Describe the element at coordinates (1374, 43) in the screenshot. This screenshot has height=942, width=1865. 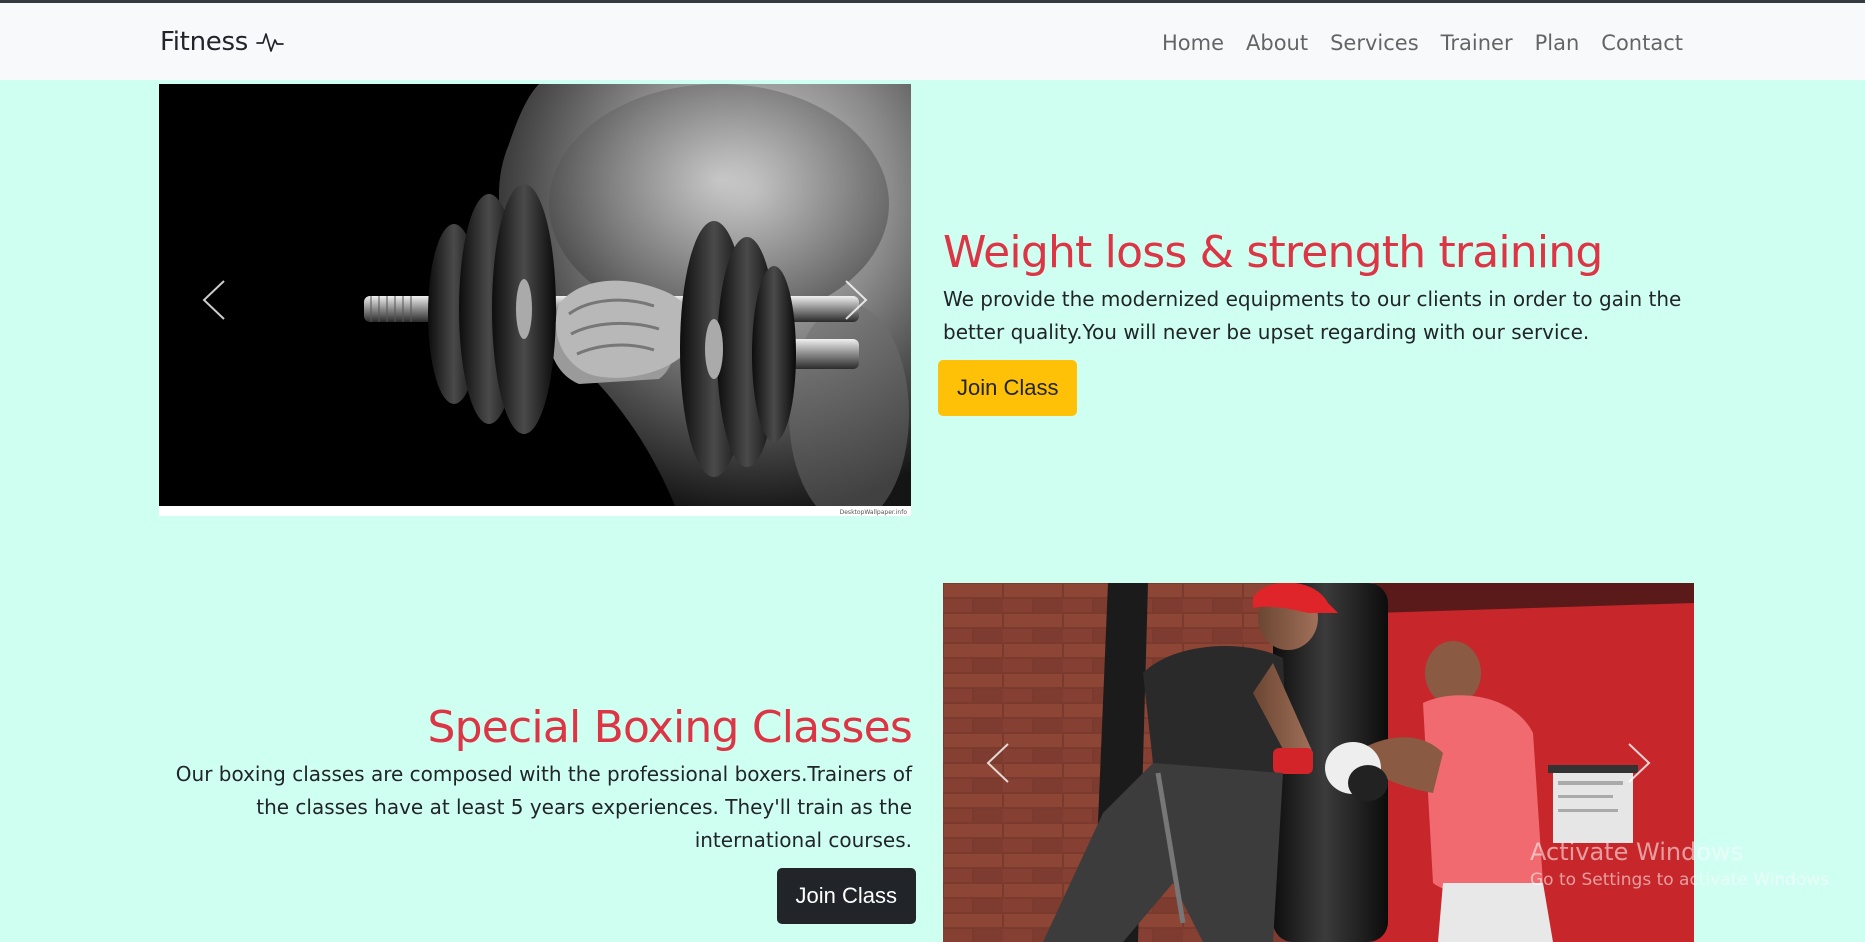
I see `nav-link-services: Services` at that location.